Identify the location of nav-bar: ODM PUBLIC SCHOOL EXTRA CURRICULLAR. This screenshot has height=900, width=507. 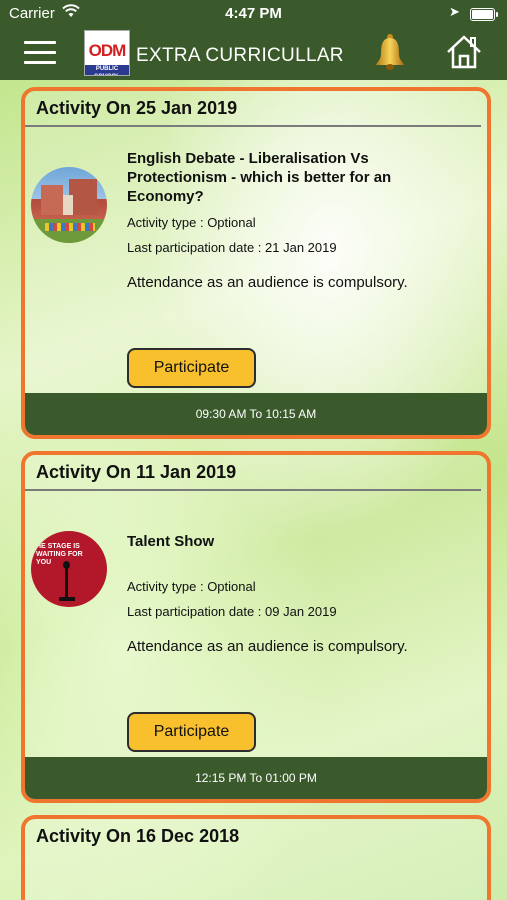
(253, 55).